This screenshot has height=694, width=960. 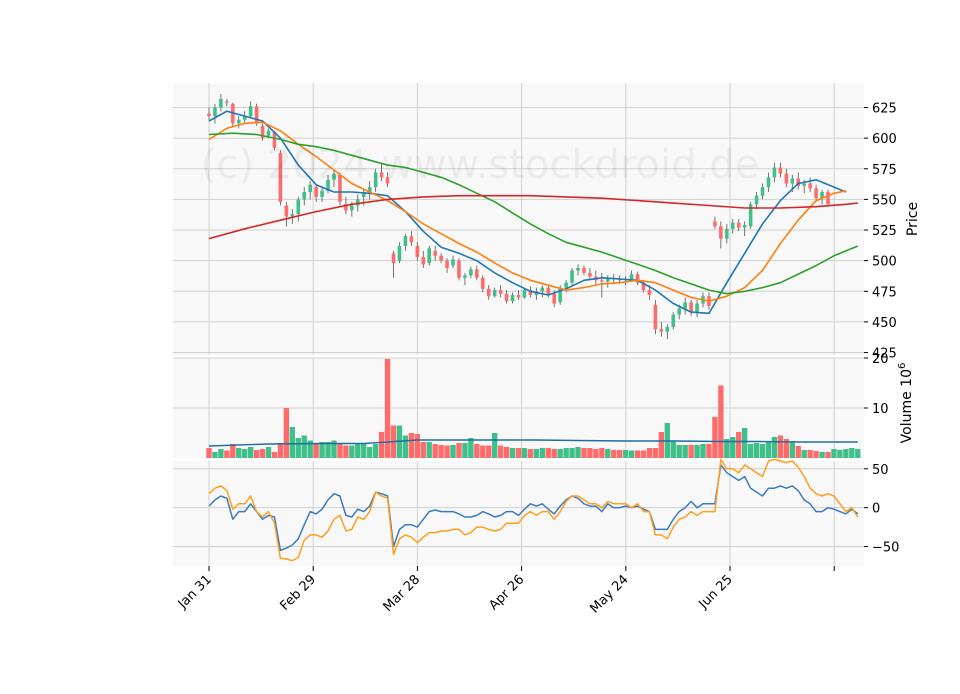 I want to click on volume-axis-label: Volume 106, so click(x=906, y=403).